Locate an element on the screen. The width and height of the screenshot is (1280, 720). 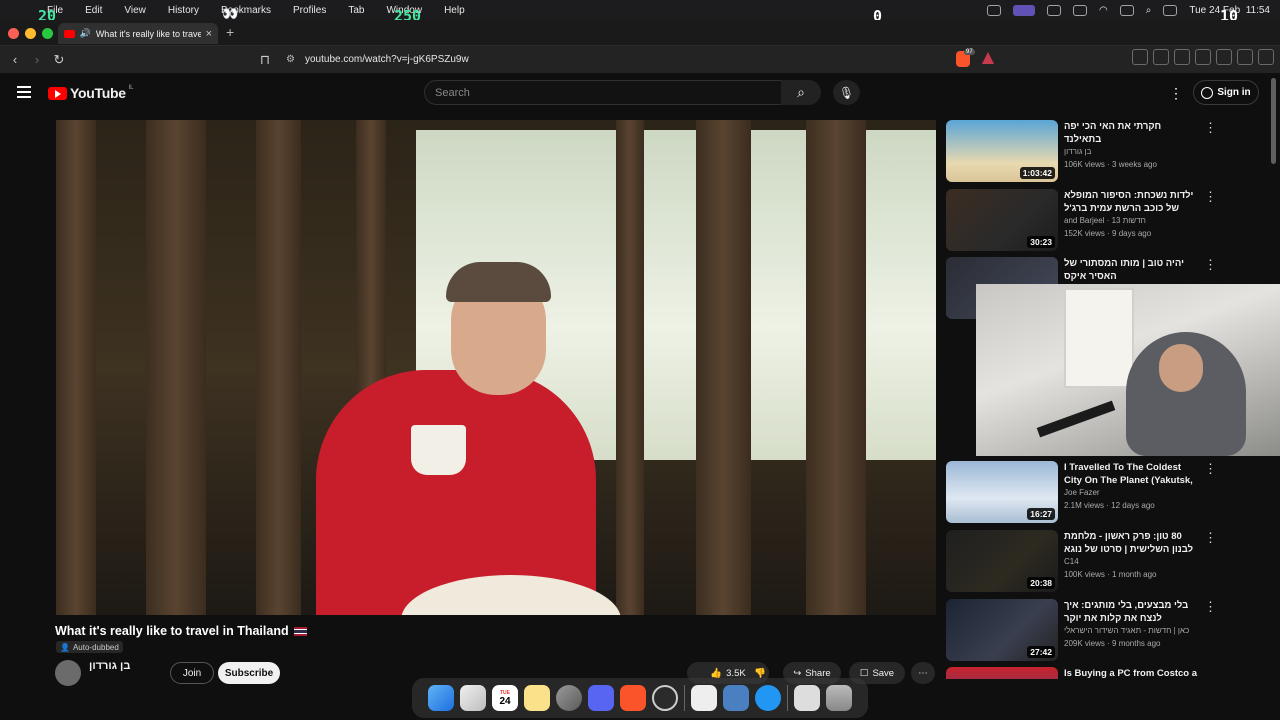
channel-name: כאן | חדשות - תאגיד השידור הישראלי is located at coordinates (1126, 630).